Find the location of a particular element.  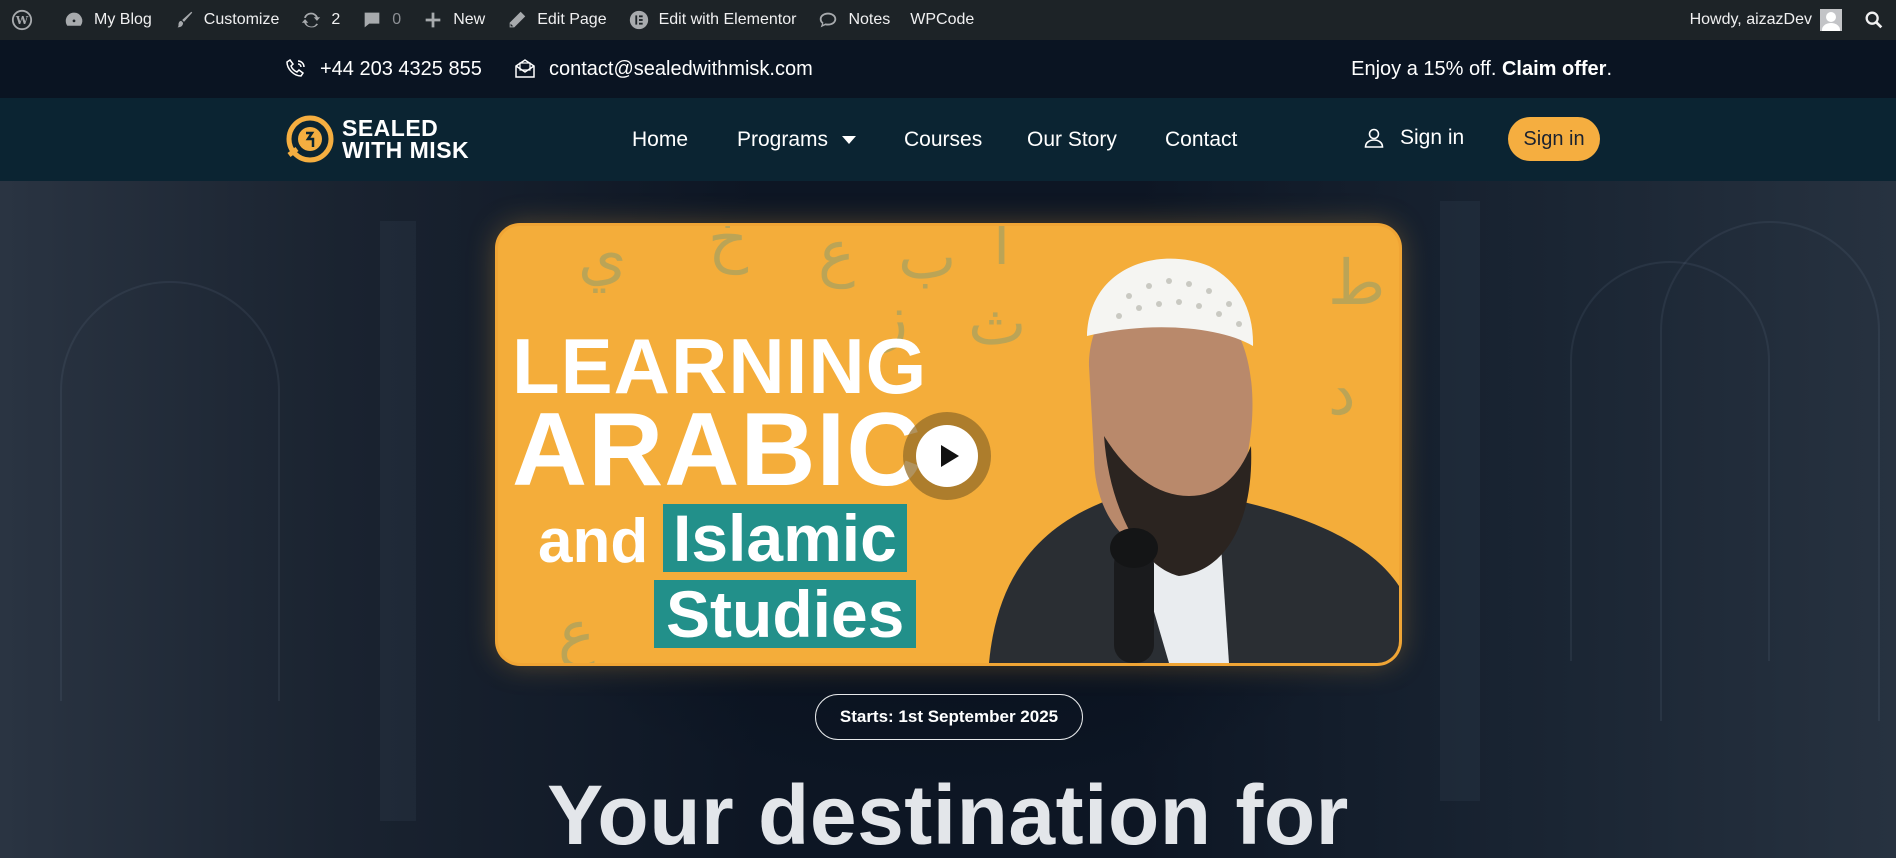

dashboard-icon is located at coordinates (74, 20).